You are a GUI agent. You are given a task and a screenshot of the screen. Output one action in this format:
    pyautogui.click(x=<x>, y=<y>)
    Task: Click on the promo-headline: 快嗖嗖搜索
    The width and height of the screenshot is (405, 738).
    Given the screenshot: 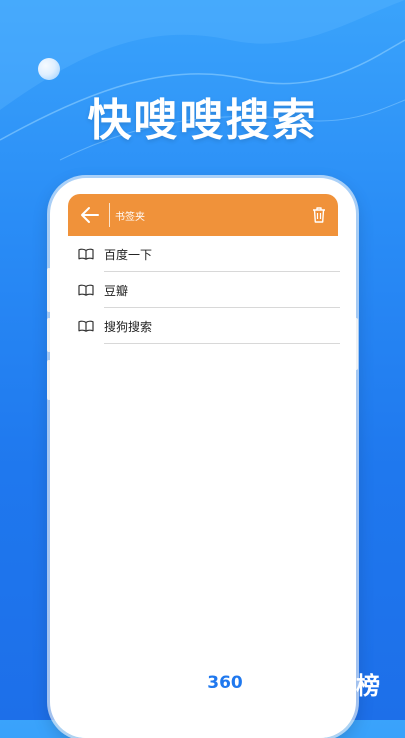 What is the action you would take?
    pyautogui.click(x=202, y=120)
    